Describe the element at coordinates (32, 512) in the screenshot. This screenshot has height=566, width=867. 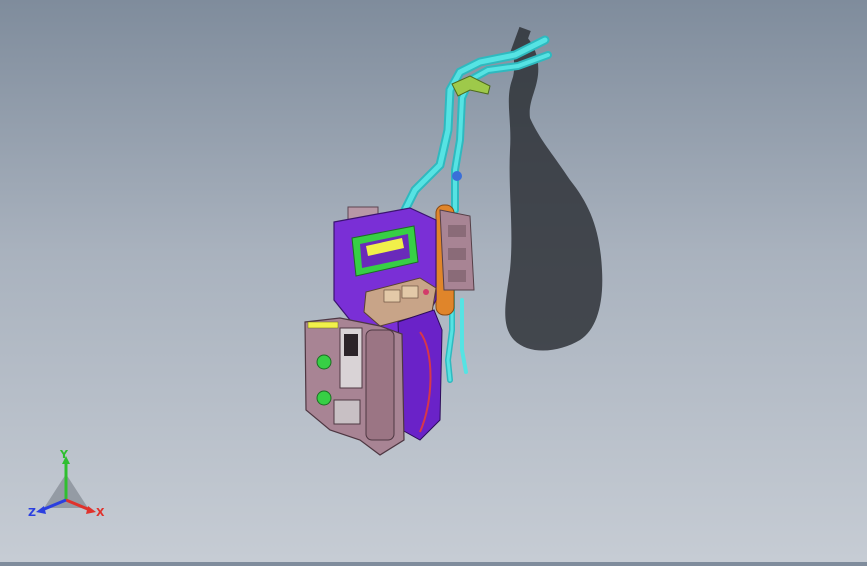
I see `z-axis-label: Z` at that location.